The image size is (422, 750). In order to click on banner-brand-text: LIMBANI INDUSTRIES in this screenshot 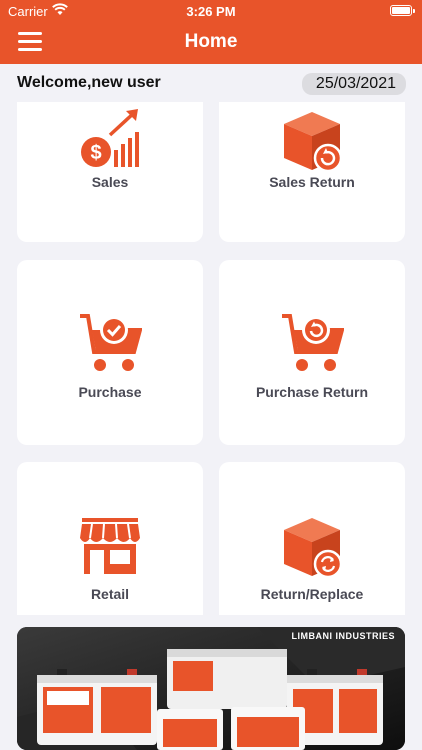, I will do `click(343, 636)`.